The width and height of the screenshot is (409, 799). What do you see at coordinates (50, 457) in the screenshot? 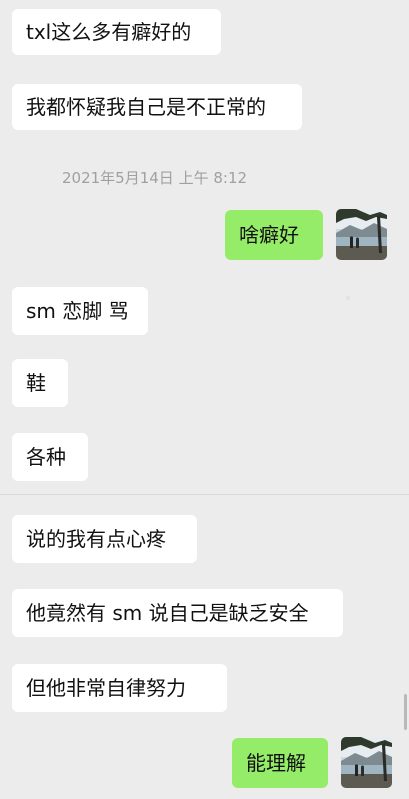
I see `message-bubble-incoming: 各种` at bounding box center [50, 457].